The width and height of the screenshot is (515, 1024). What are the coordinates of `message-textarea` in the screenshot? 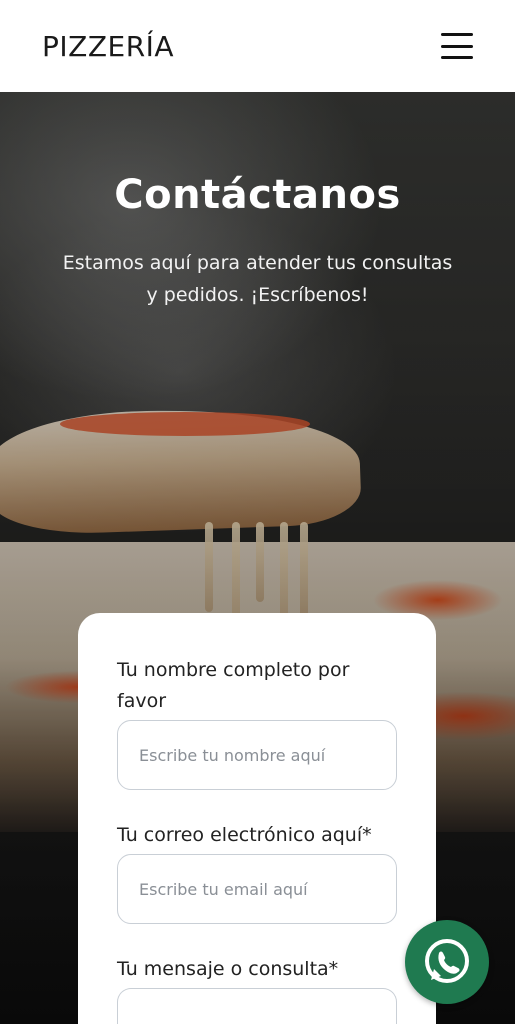 It's located at (257, 1006).